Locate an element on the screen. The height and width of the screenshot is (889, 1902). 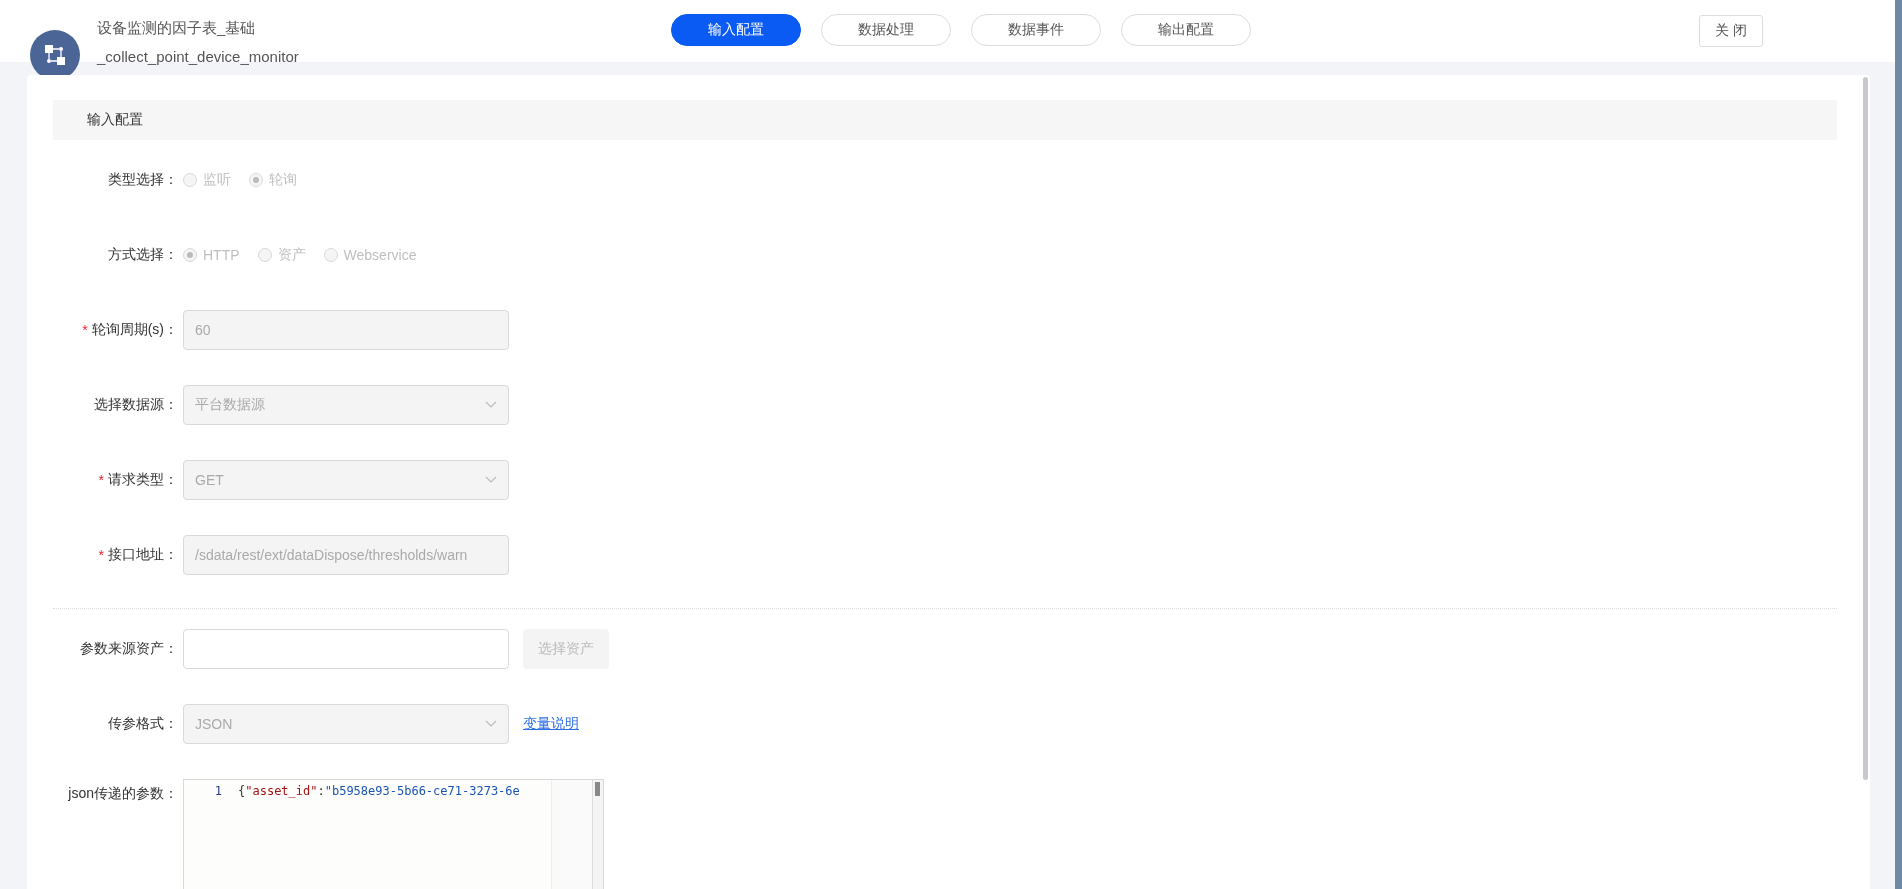
section-title: 输入配置 is located at coordinates (115, 120).